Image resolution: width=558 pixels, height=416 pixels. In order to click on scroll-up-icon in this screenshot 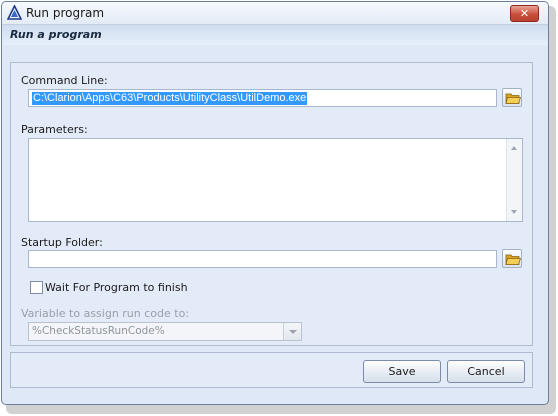, I will do `click(514, 148)`.